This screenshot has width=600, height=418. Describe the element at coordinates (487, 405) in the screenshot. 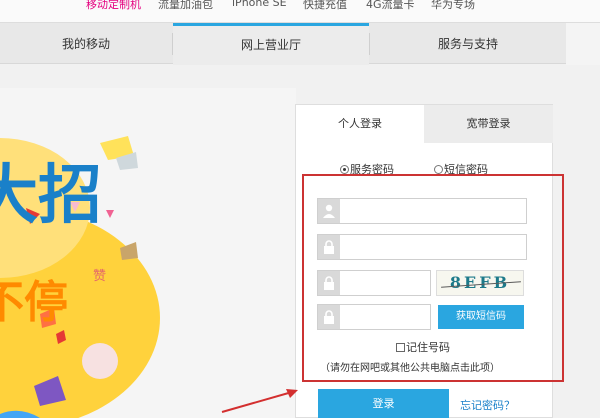

I see `forgot-password-link: 忘记密码？` at that location.